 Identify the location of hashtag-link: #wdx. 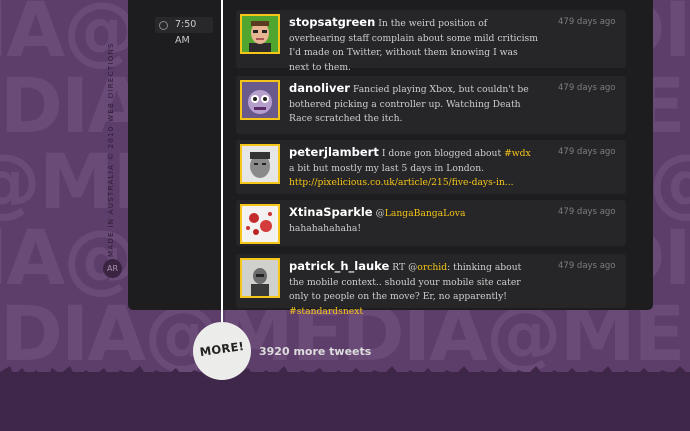
(517, 153).